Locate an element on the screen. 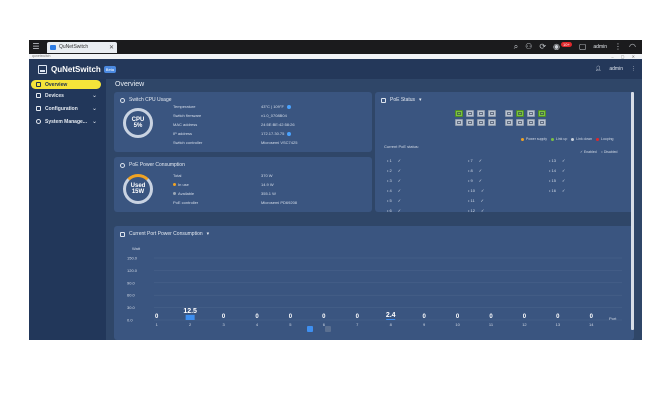  dropdown-caret-icon: ▾ is located at coordinates (420, 100).